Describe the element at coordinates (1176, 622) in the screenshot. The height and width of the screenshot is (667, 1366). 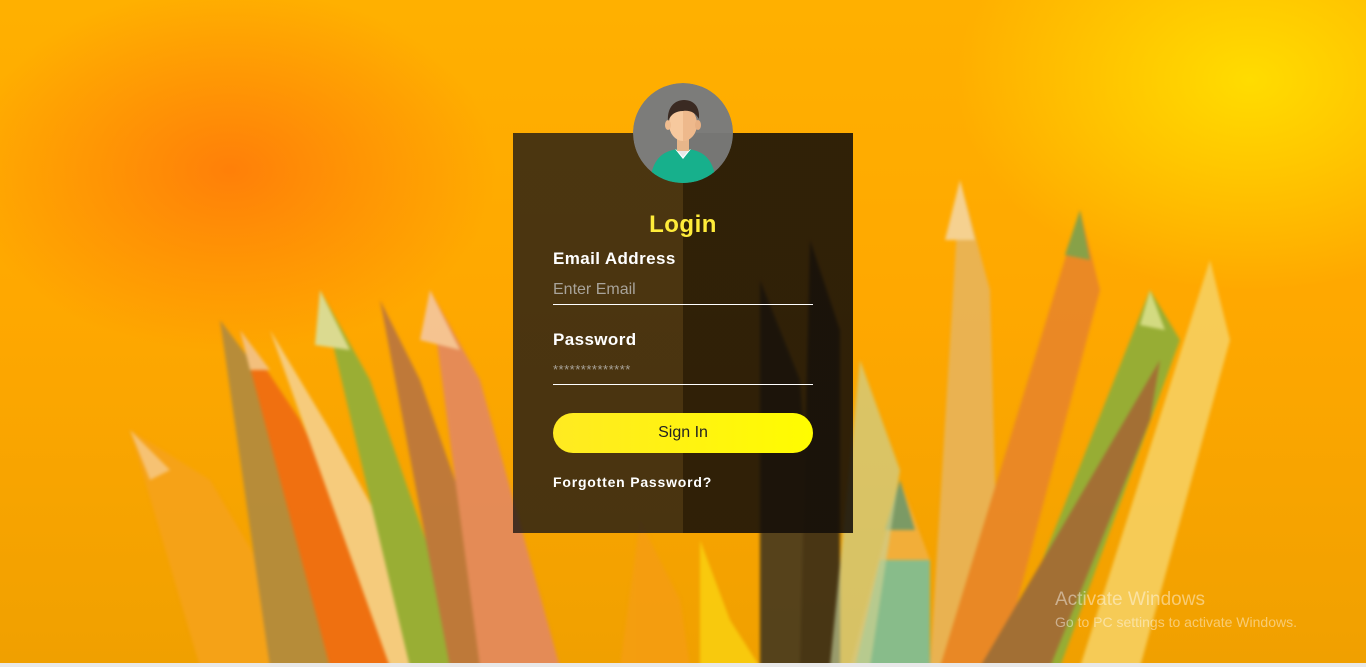
I see `activate-windows-subtitle: Go to PC settings to activate Windows.` at that location.